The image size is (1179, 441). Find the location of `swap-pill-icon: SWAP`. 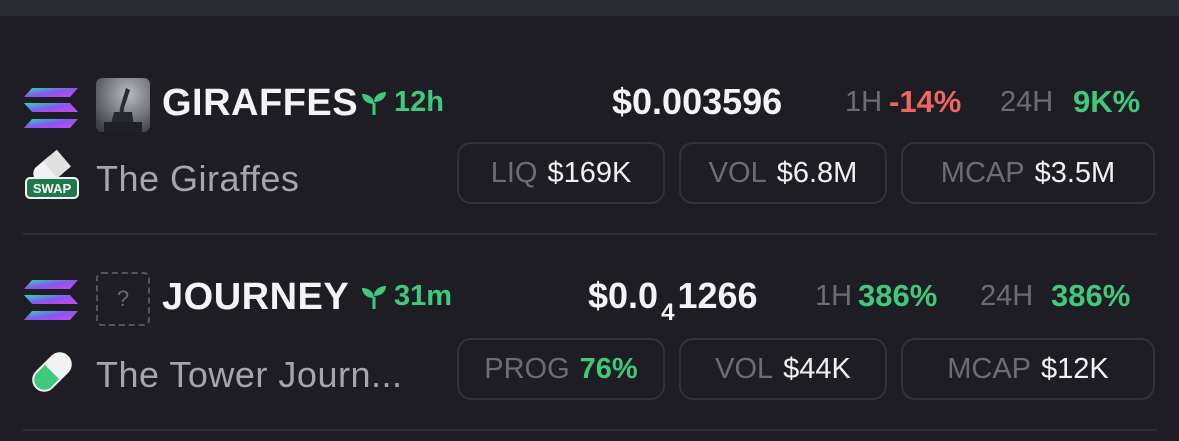

swap-pill-icon: SWAP is located at coordinates (52, 176).